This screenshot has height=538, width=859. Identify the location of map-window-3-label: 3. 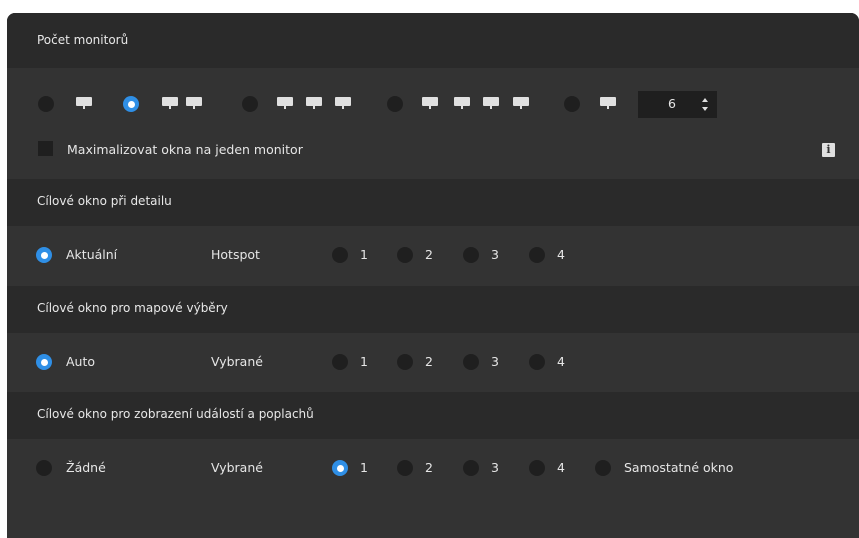
(495, 361).